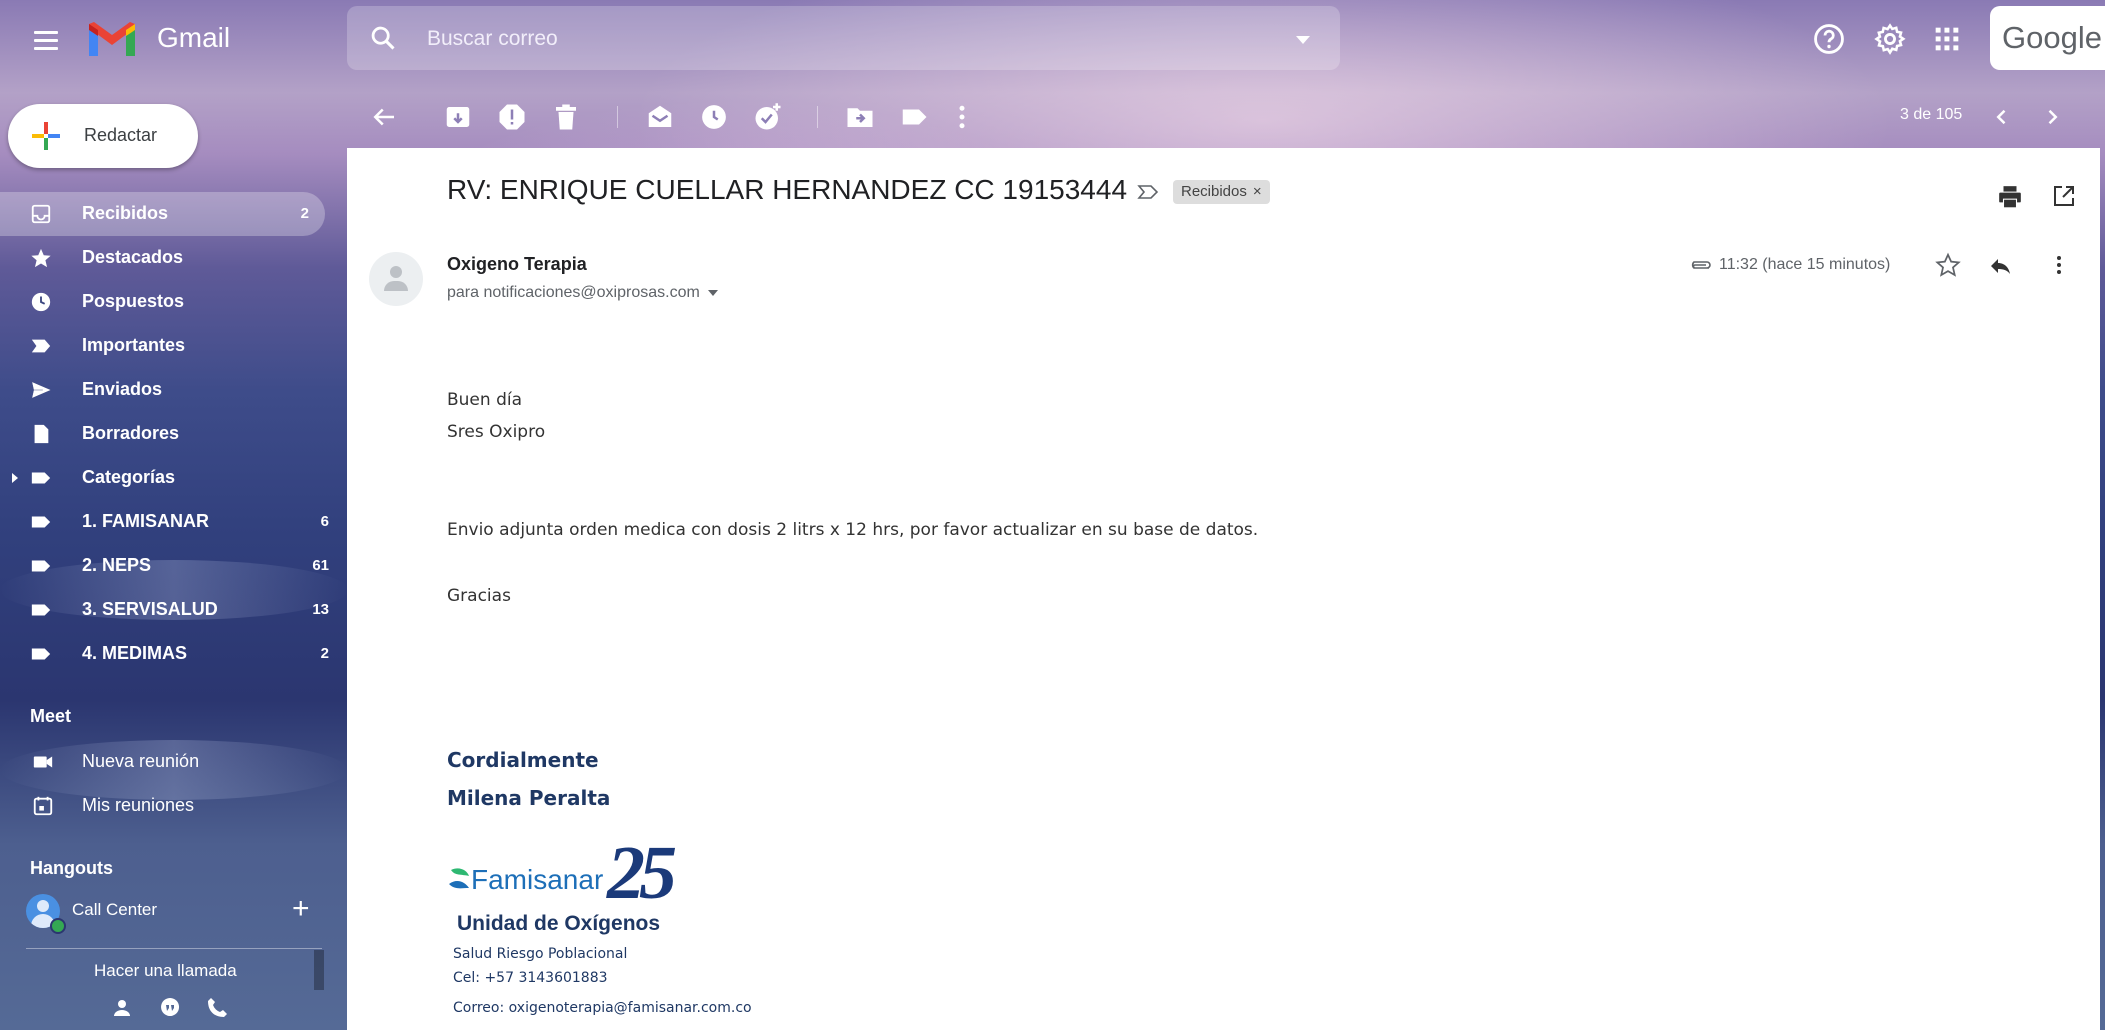  What do you see at coordinates (172, 566) in the screenshot?
I see `sidebar-item-neps: 2. NEPS 61` at bounding box center [172, 566].